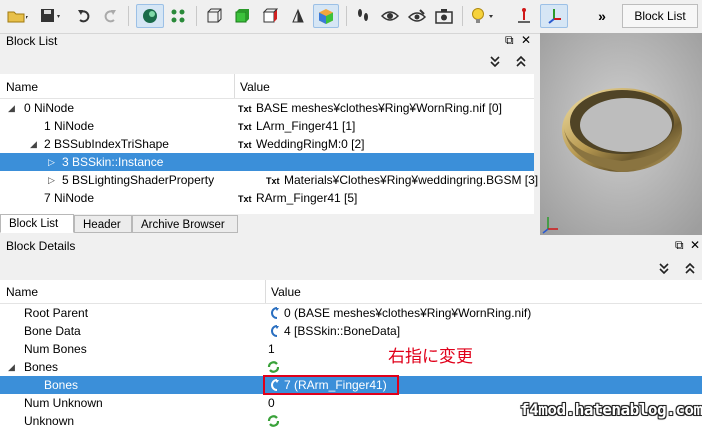  Describe the element at coordinates (138, 180) in the screenshot. I see `block-name: 5 BSLightingShaderProperty` at that location.